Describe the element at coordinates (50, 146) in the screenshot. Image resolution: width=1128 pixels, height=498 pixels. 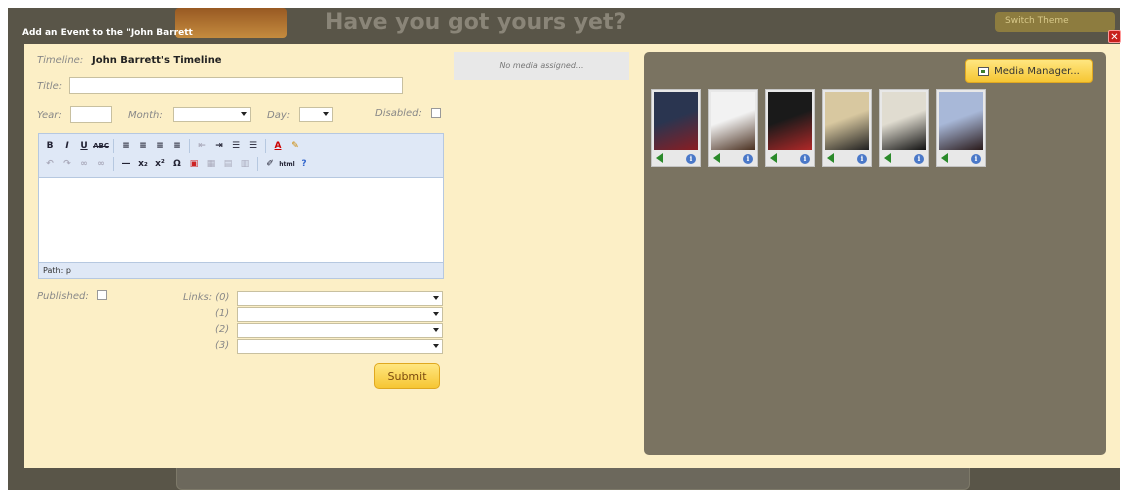
I see `bold-button: B` at that location.